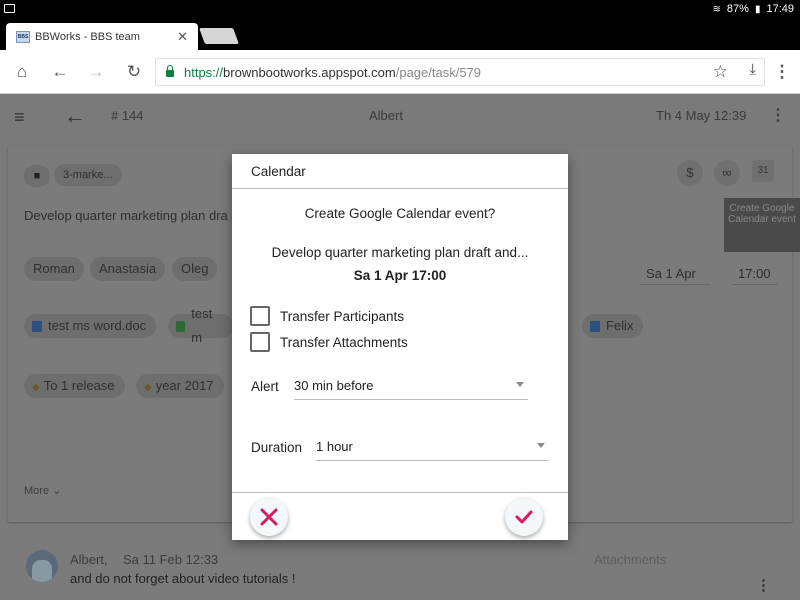 This screenshot has height=600, width=800. What do you see at coordinates (87, 36) in the screenshot?
I see `tab-title: BBWorks - BBS team` at bounding box center [87, 36].